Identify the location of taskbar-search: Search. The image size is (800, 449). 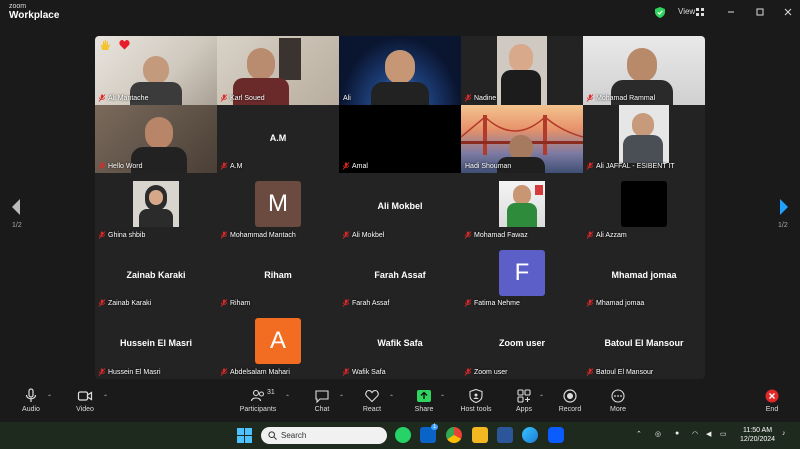
(324, 435).